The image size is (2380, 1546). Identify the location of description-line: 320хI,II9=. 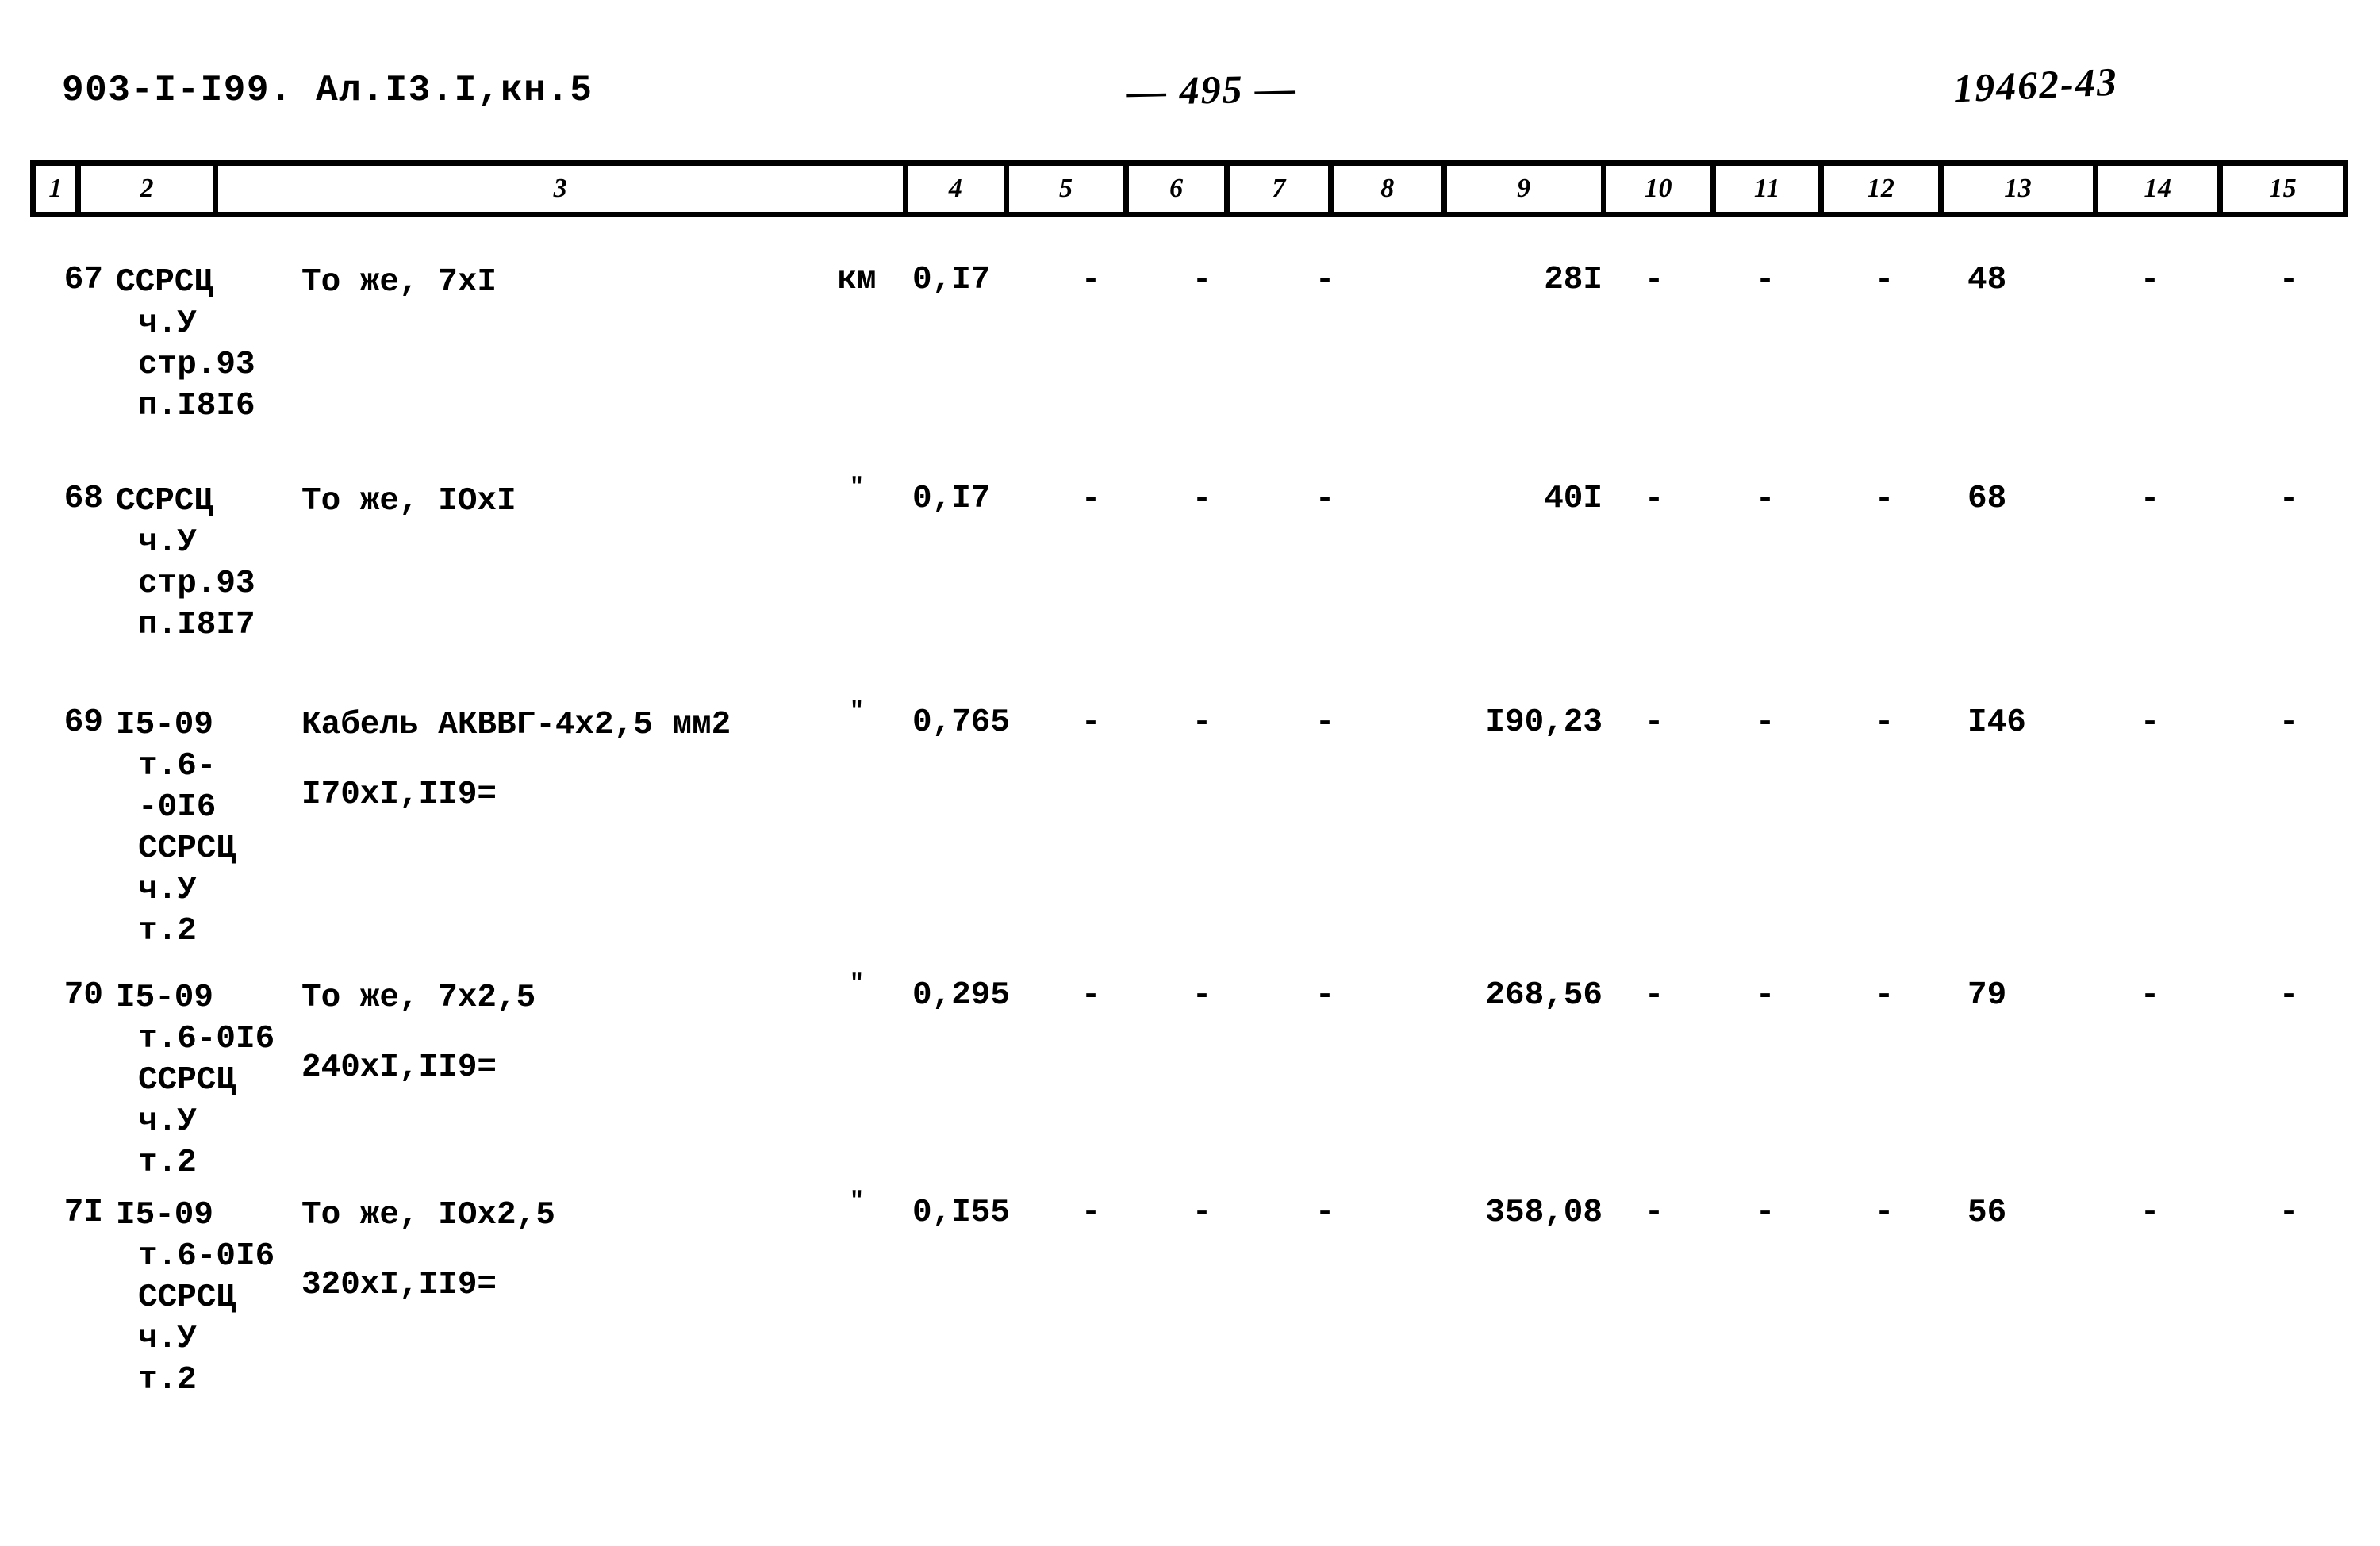
(399, 1285).